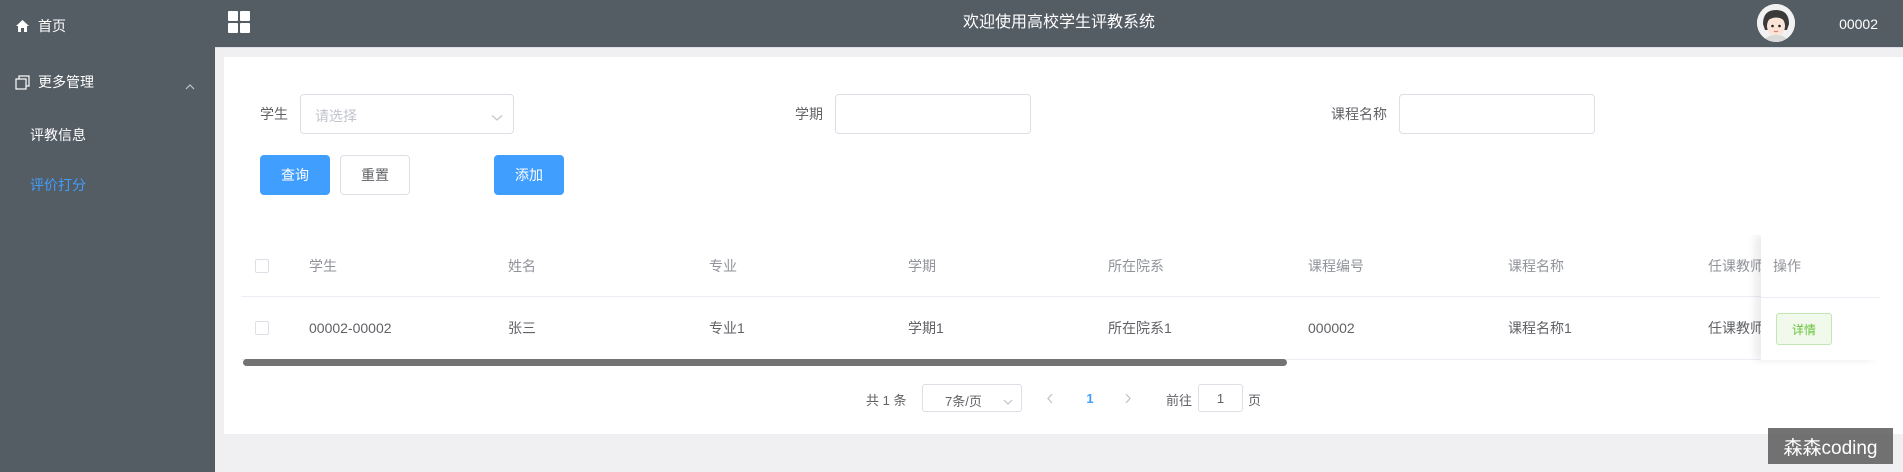 This screenshot has height=472, width=1903. I want to click on home-icon, so click(22, 26).